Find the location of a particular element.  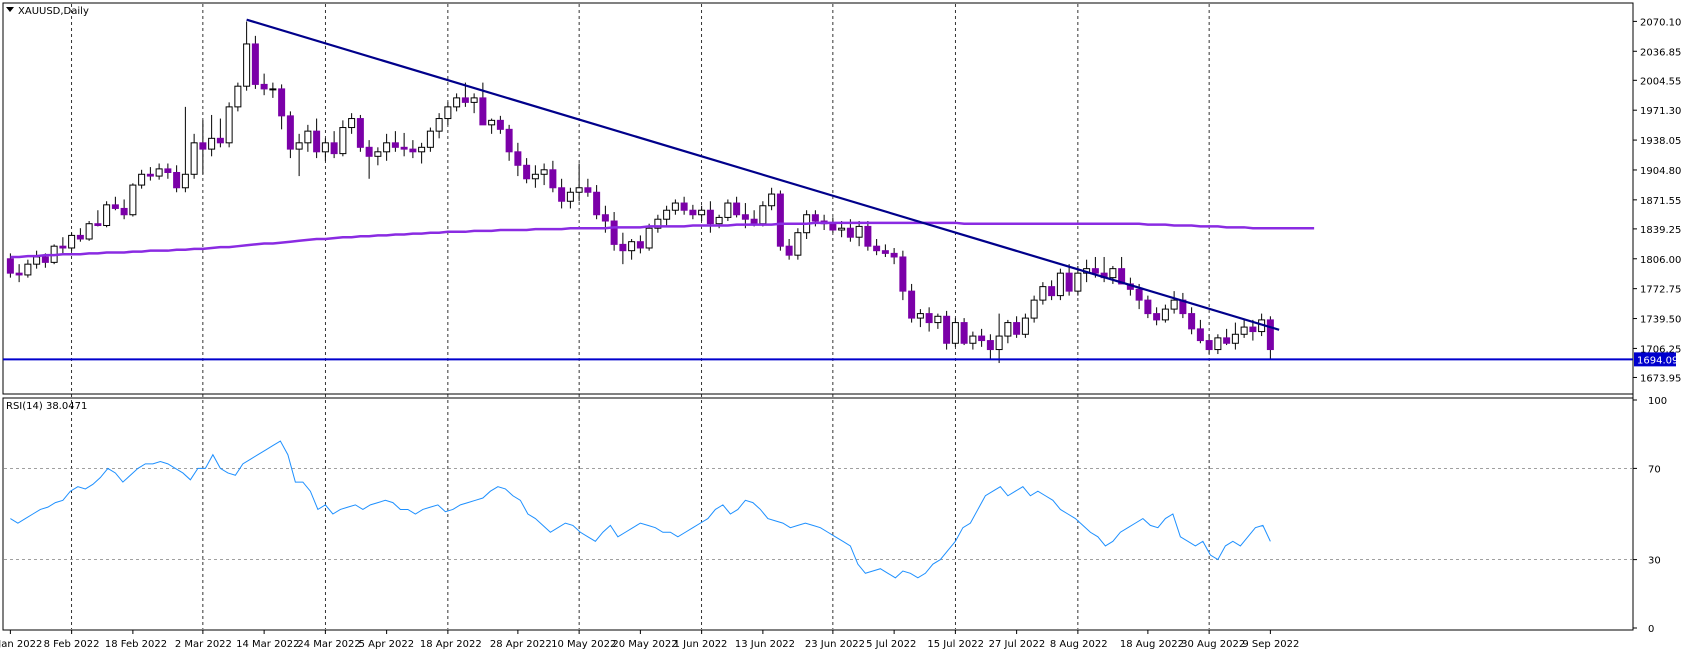

rsi-label: RSI(14) 38.0471 is located at coordinates (46, 406).